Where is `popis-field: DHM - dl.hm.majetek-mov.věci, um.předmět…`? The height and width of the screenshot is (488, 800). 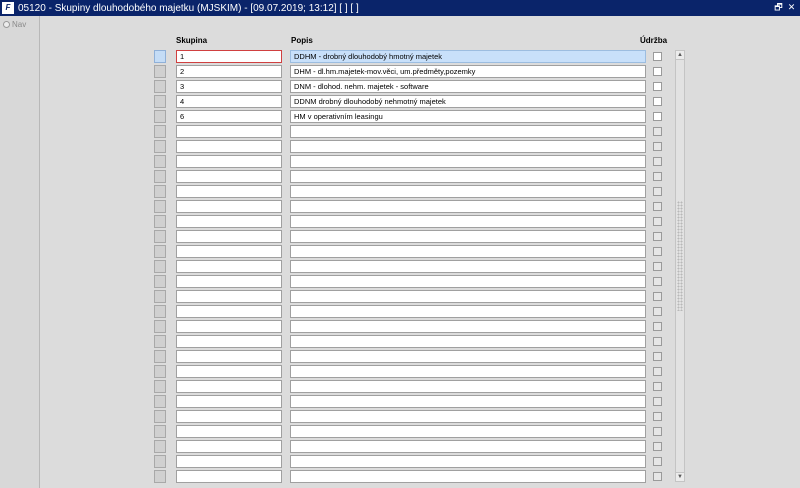
popis-field: DHM - dl.hm.majetek-mov.věci, um.předmět… is located at coordinates (468, 71).